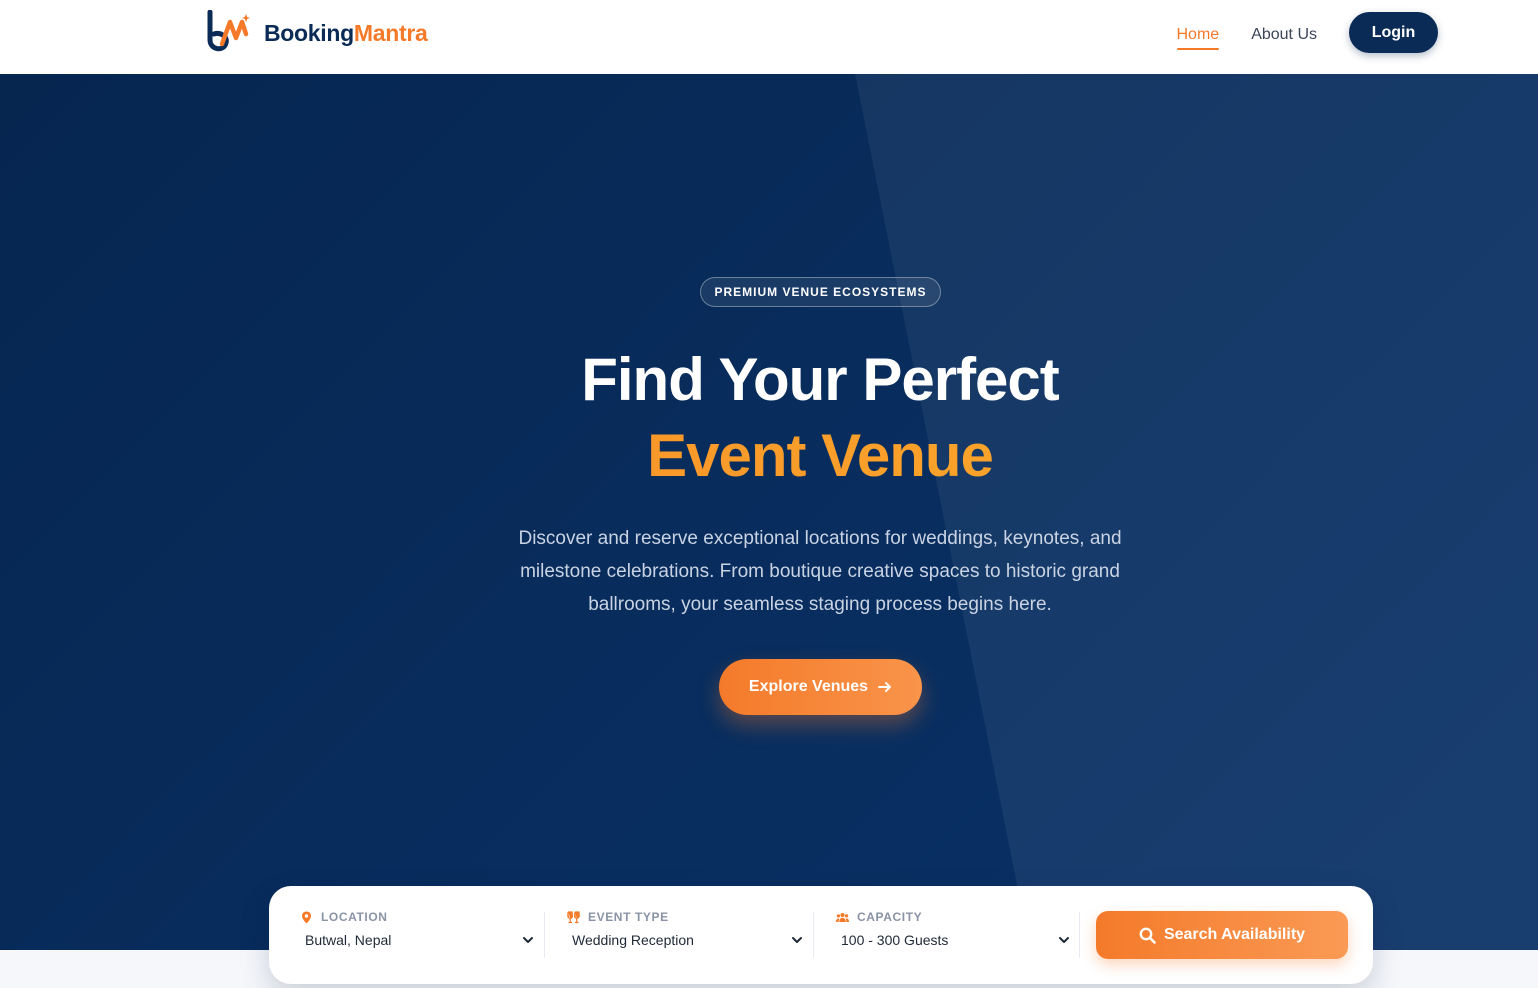 Image resolution: width=1538 pixels, height=988 pixels. I want to click on login-button: Login, so click(1393, 32).